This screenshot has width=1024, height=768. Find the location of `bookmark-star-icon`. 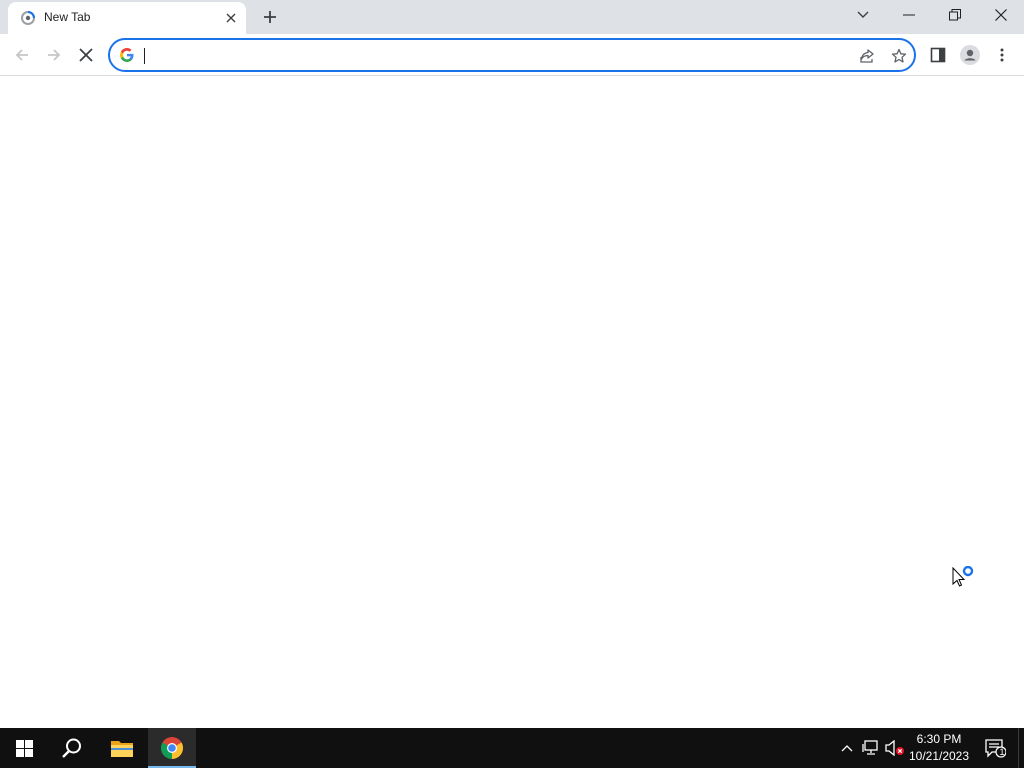

bookmark-star-icon is located at coordinates (899, 56).